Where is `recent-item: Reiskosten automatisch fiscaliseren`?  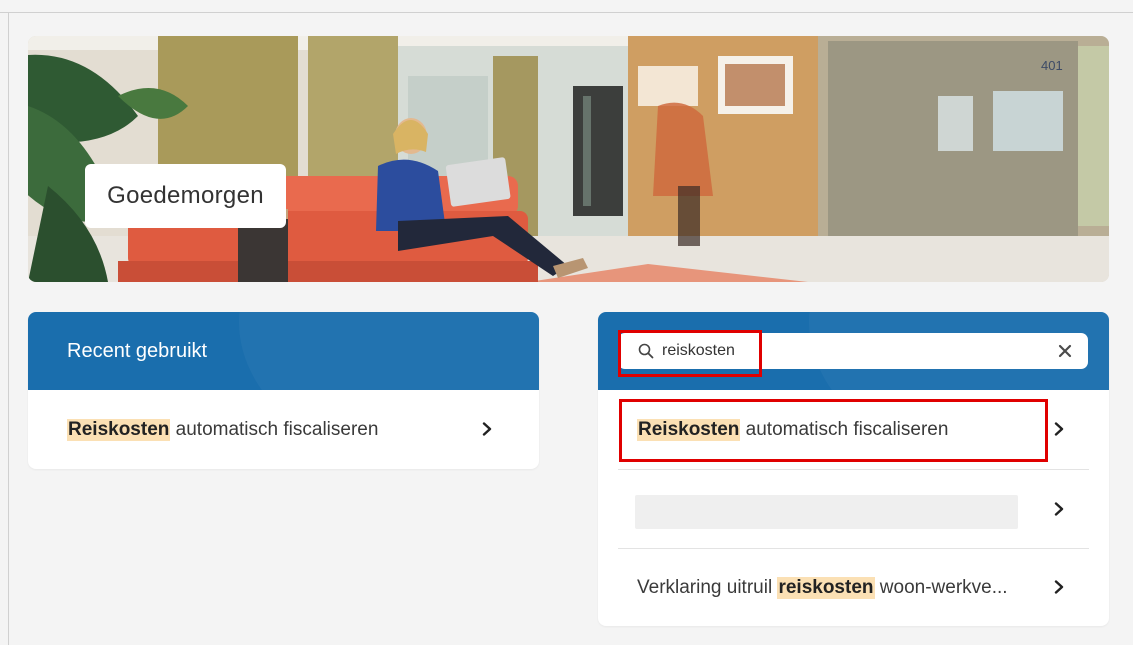
recent-item: Reiskosten automatisch fiscaliseren is located at coordinates (283, 429).